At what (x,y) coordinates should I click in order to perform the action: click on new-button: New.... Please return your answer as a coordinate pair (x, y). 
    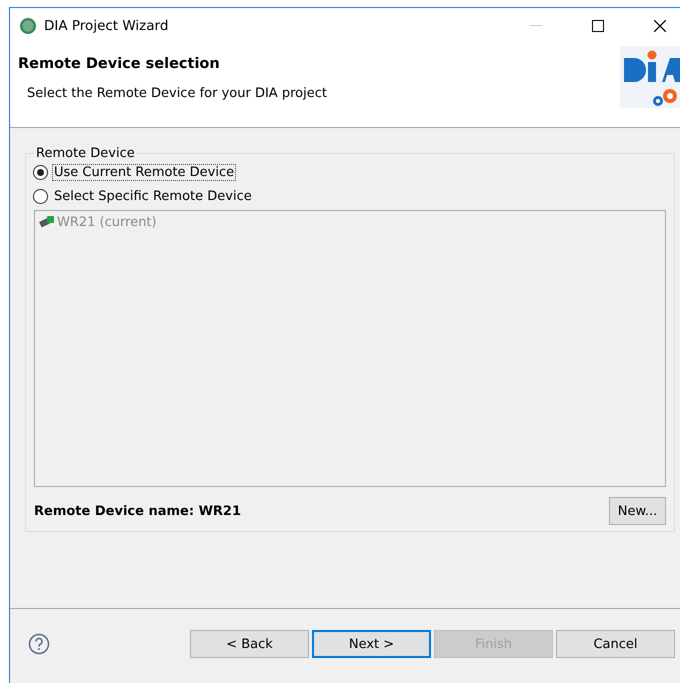
    Looking at the image, I should click on (637, 511).